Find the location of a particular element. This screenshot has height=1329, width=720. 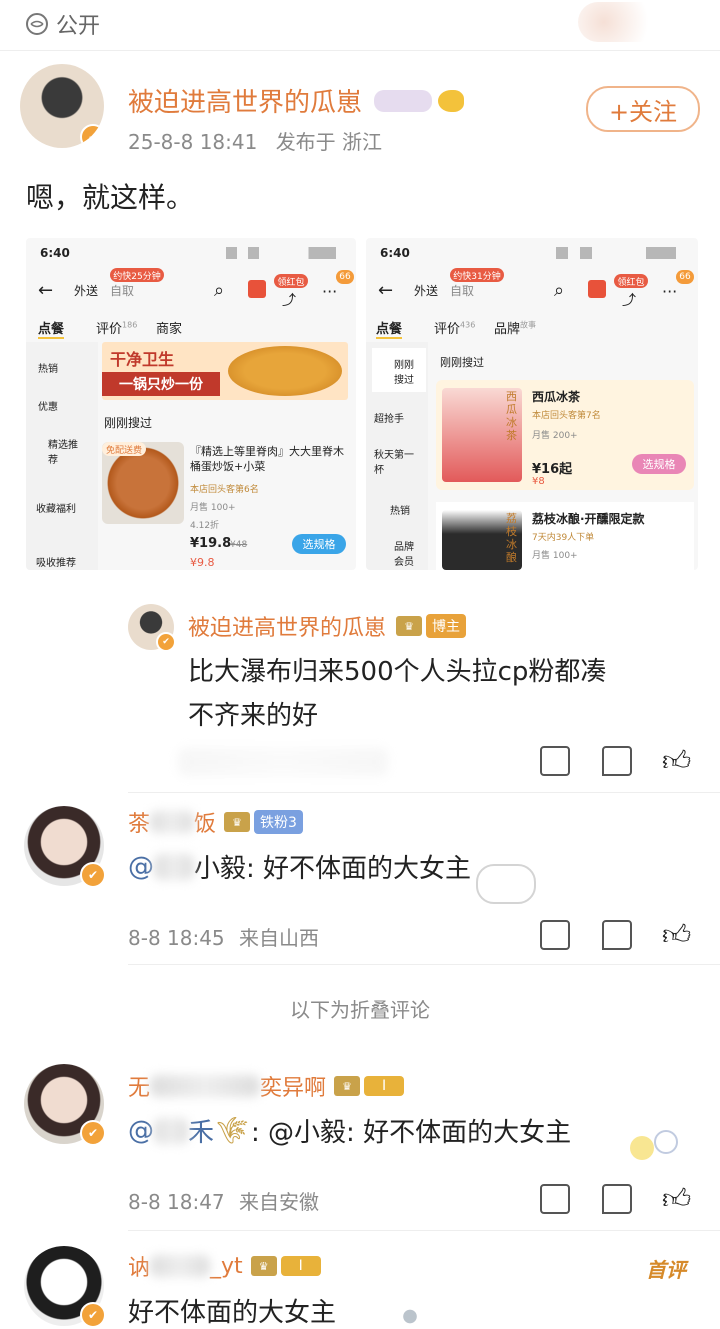

section-recent: 刚刚搜过 is located at coordinates (128, 423).